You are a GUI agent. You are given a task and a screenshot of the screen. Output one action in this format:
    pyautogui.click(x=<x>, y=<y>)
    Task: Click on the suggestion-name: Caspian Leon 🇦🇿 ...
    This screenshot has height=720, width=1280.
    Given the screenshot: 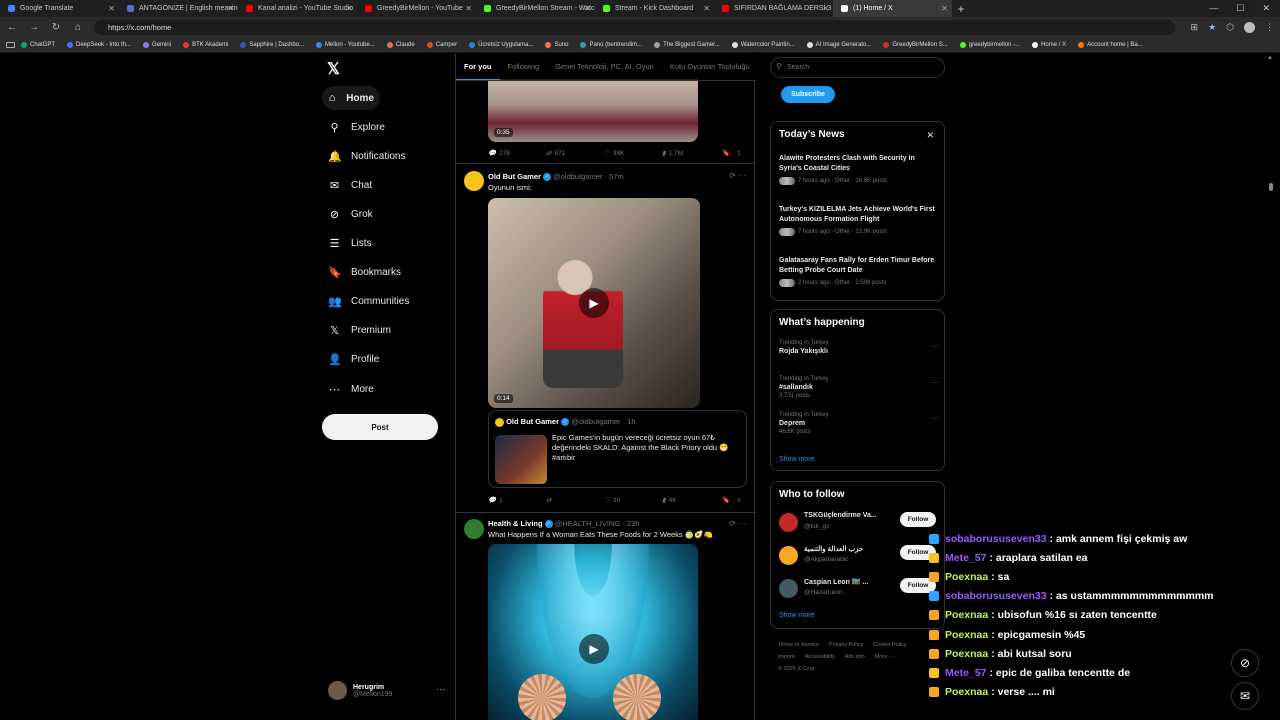 What is the action you would take?
    pyautogui.click(x=836, y=582)
    